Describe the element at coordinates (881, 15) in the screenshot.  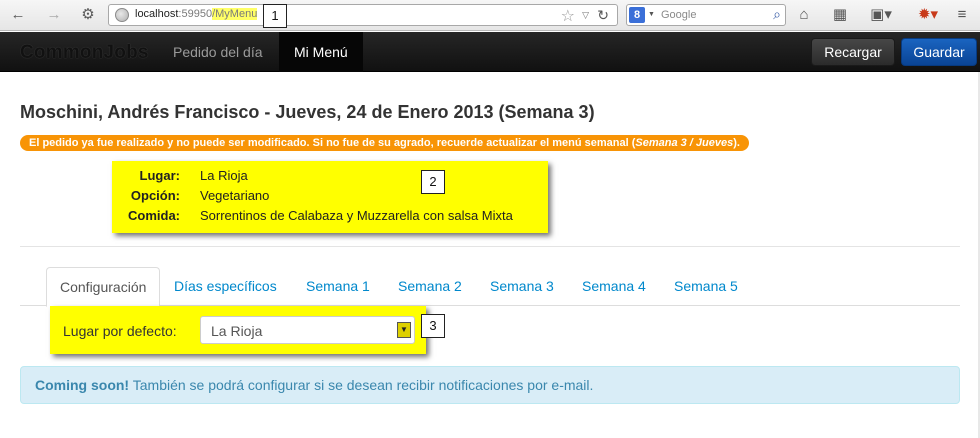
I see `addons-icon: ▣▾` at that location.